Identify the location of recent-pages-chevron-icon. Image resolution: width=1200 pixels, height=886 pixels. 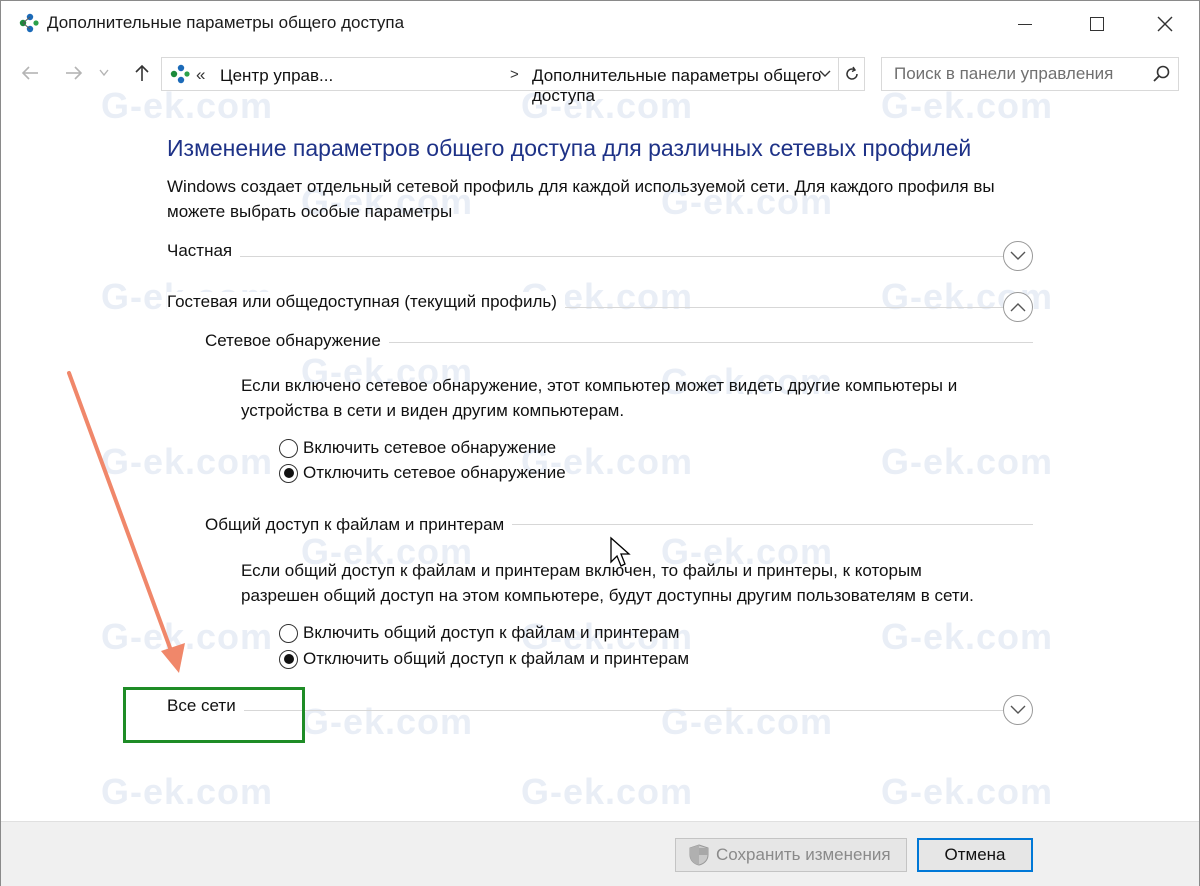
(104, 73).